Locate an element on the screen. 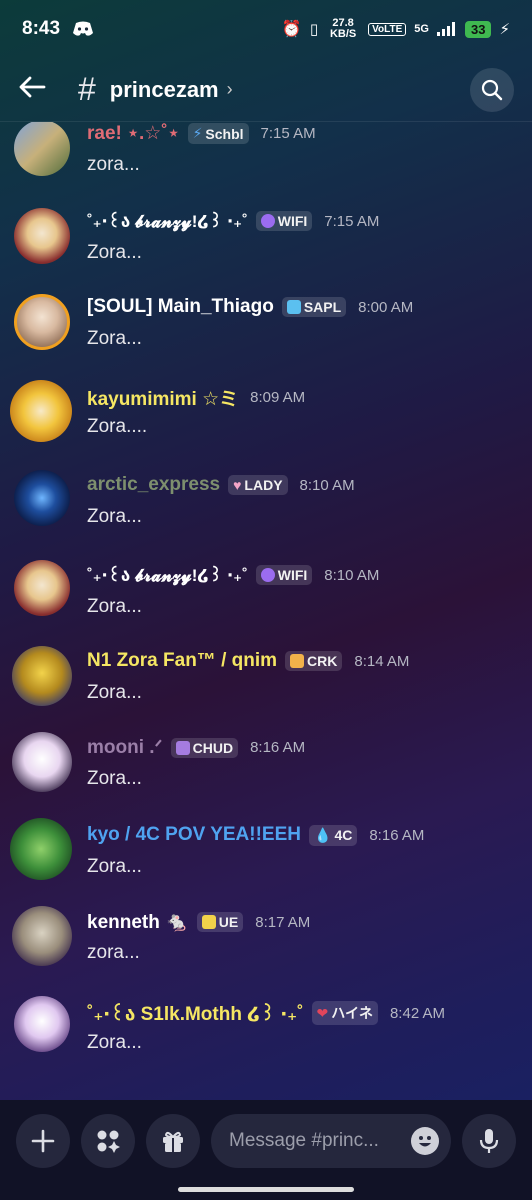 The height and width of the screenshot is (1200, 532). search-button is located at coordinates (492, 89).